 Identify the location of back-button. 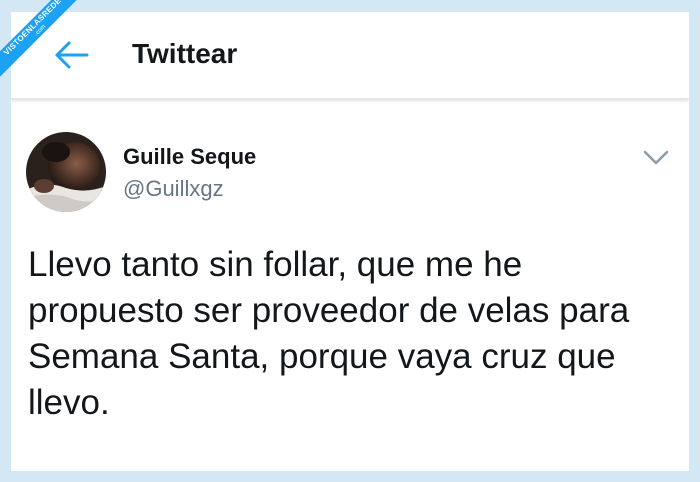
(71, 55).